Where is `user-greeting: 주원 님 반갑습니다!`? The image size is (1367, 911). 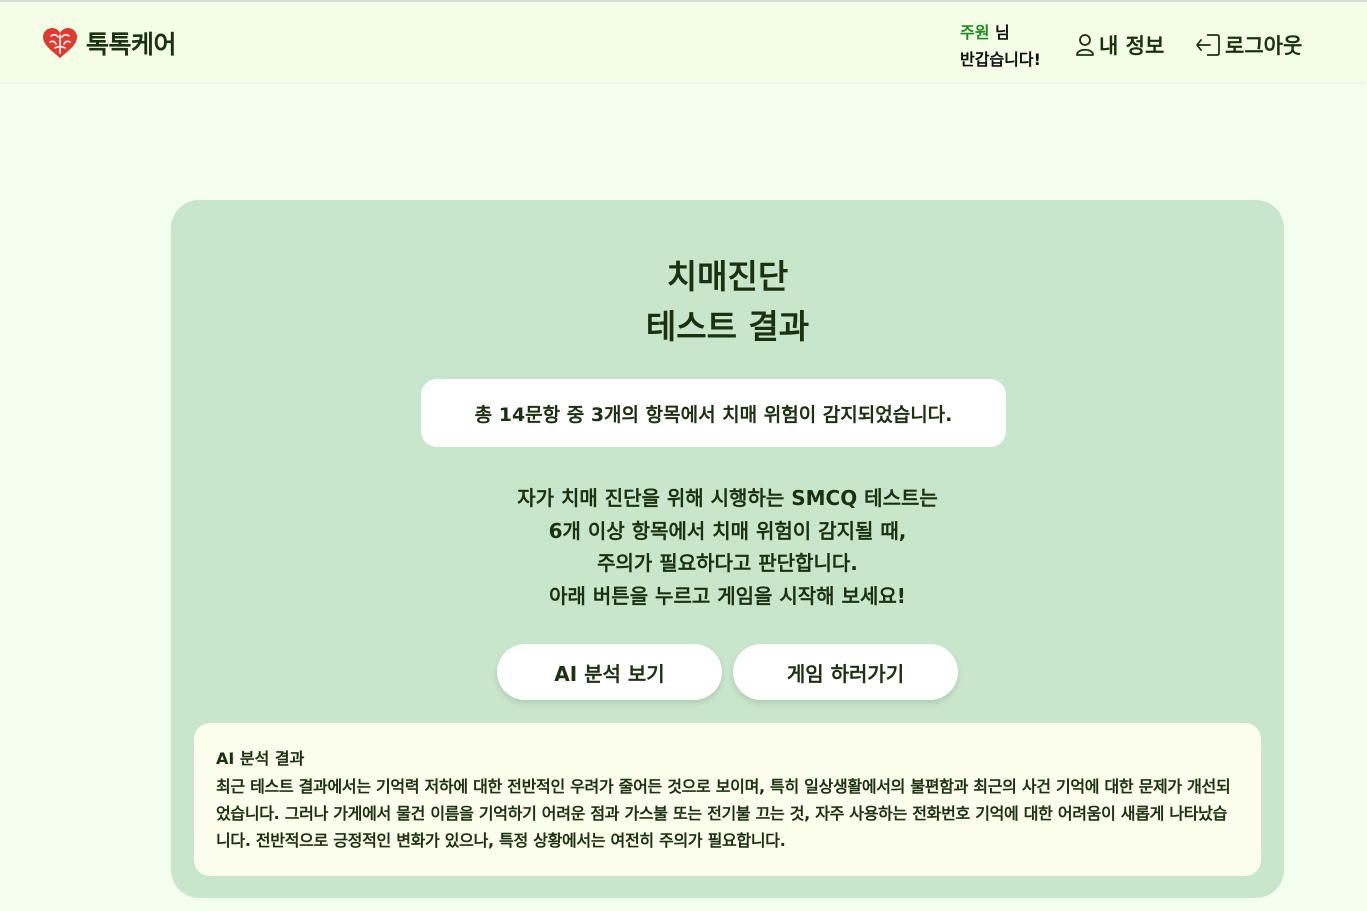
user-greeting: 주원 님 반갑습니다! is located at coordinates (1010, 46).